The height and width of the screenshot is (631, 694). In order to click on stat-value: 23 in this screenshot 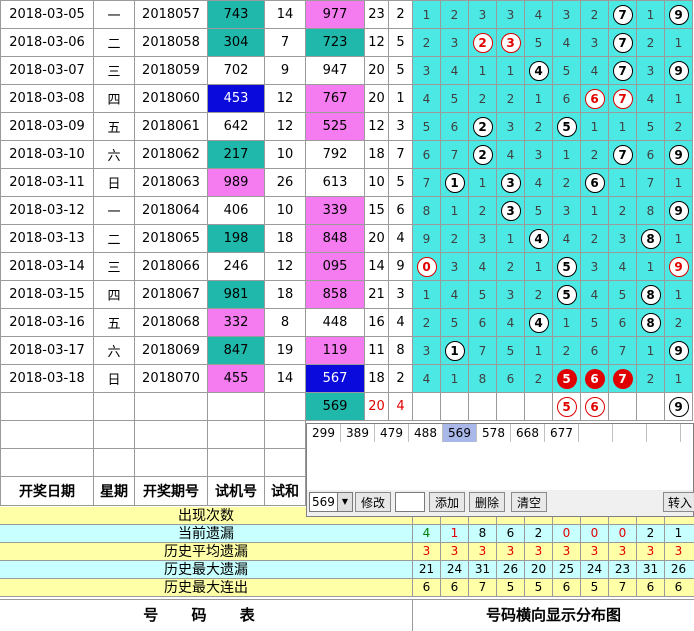, I will do `click(622, 569)`.